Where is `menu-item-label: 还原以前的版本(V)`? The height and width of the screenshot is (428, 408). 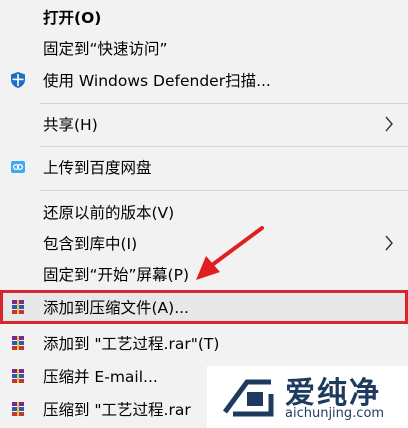
menu-item-label: 还原以前的版本(V) is located at coordinates (109, 212).